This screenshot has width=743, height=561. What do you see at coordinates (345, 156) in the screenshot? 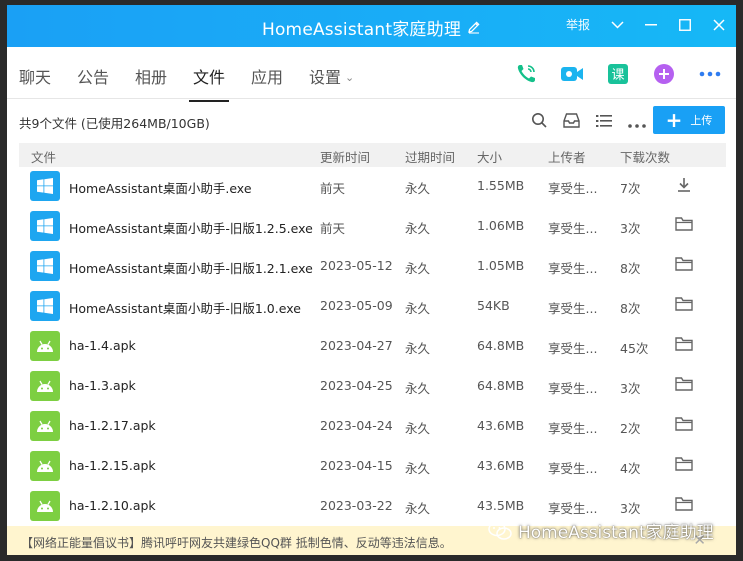
I see `header-date: 更新时间` at bounding box center [345, 156].